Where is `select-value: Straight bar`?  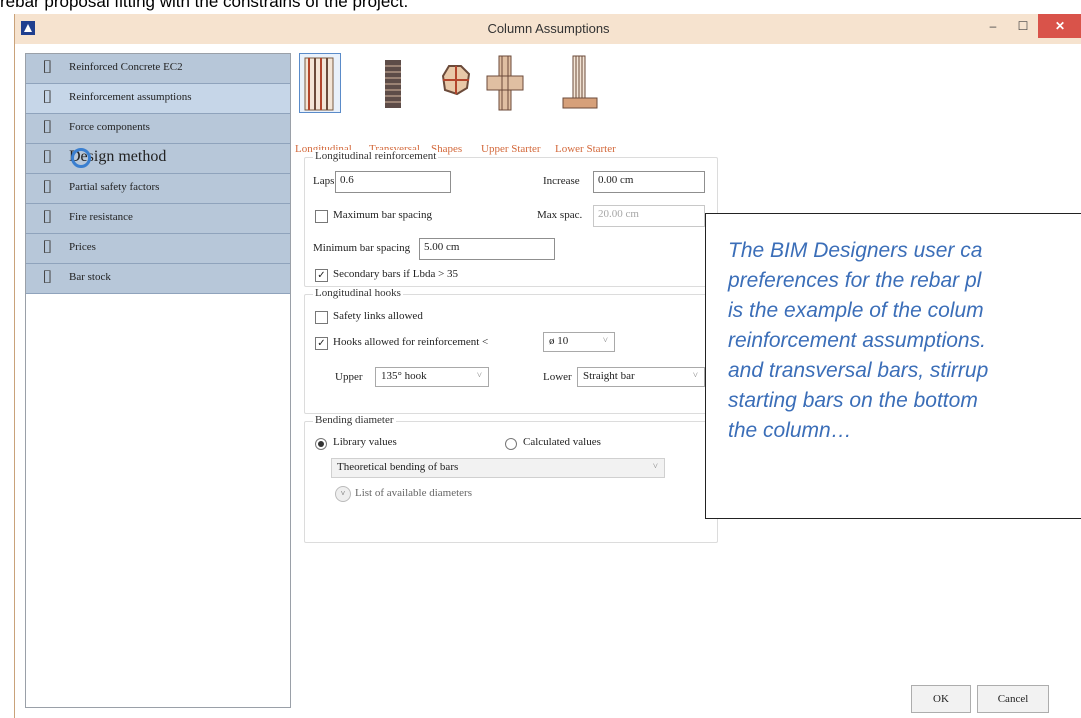
select-value: Straight bar is located at coordinates (609, 376).